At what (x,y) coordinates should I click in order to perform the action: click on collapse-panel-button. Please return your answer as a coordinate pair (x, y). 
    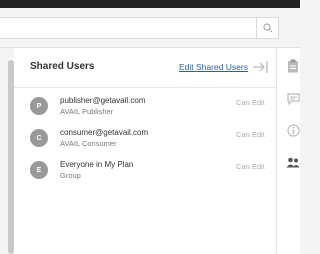
    Looking at the image, I should click on (260, 67).